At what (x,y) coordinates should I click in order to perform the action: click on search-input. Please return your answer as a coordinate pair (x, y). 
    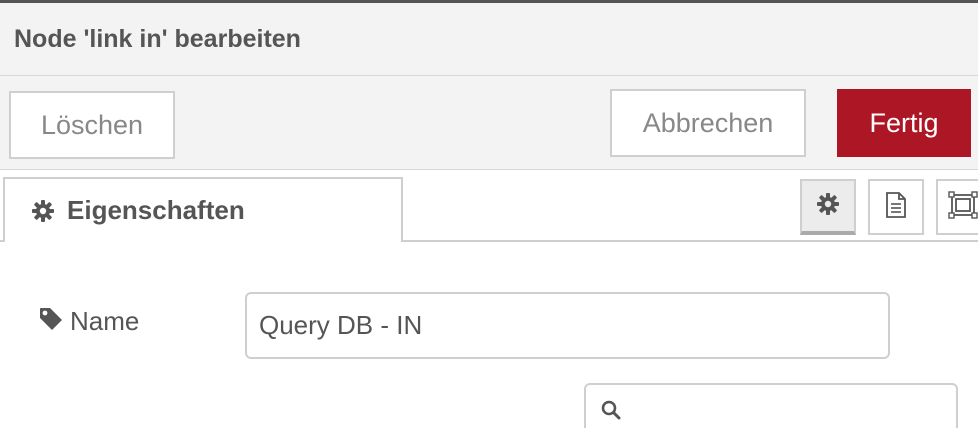
    Looking at the image, I should click on (789, 410).